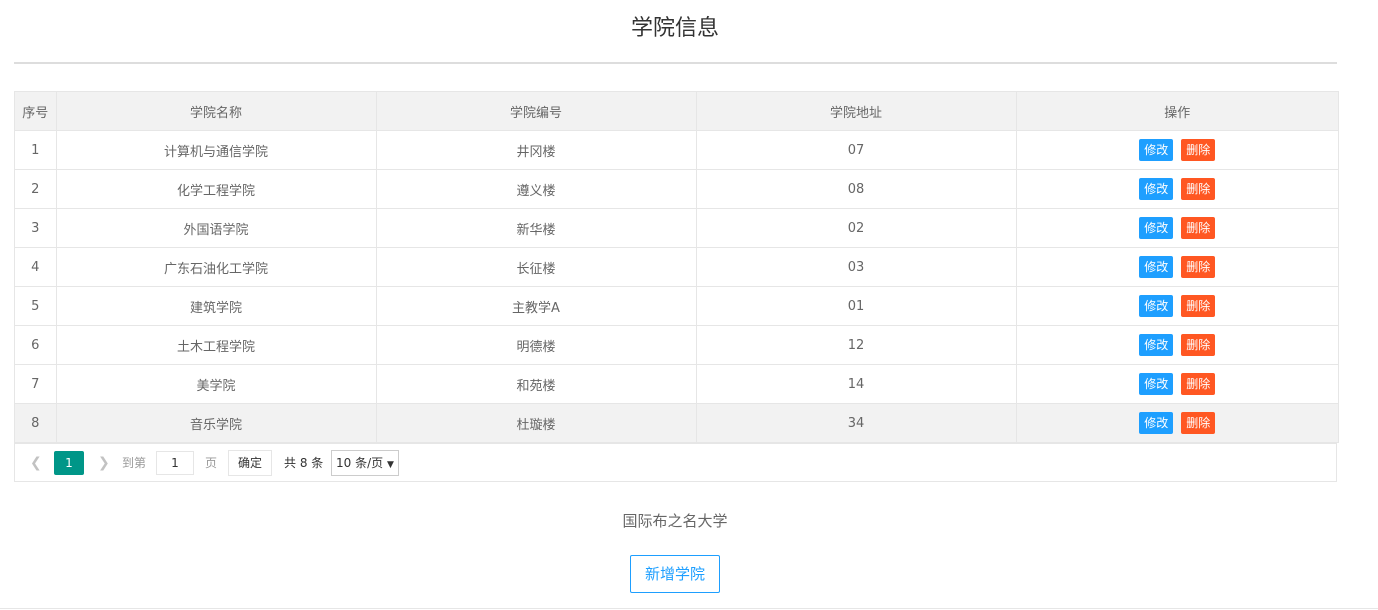  What do you see at coordinates (390, 465) in the screenshot?
I see `chevron-down-icon: ▼` at bounding box center [390, 465].